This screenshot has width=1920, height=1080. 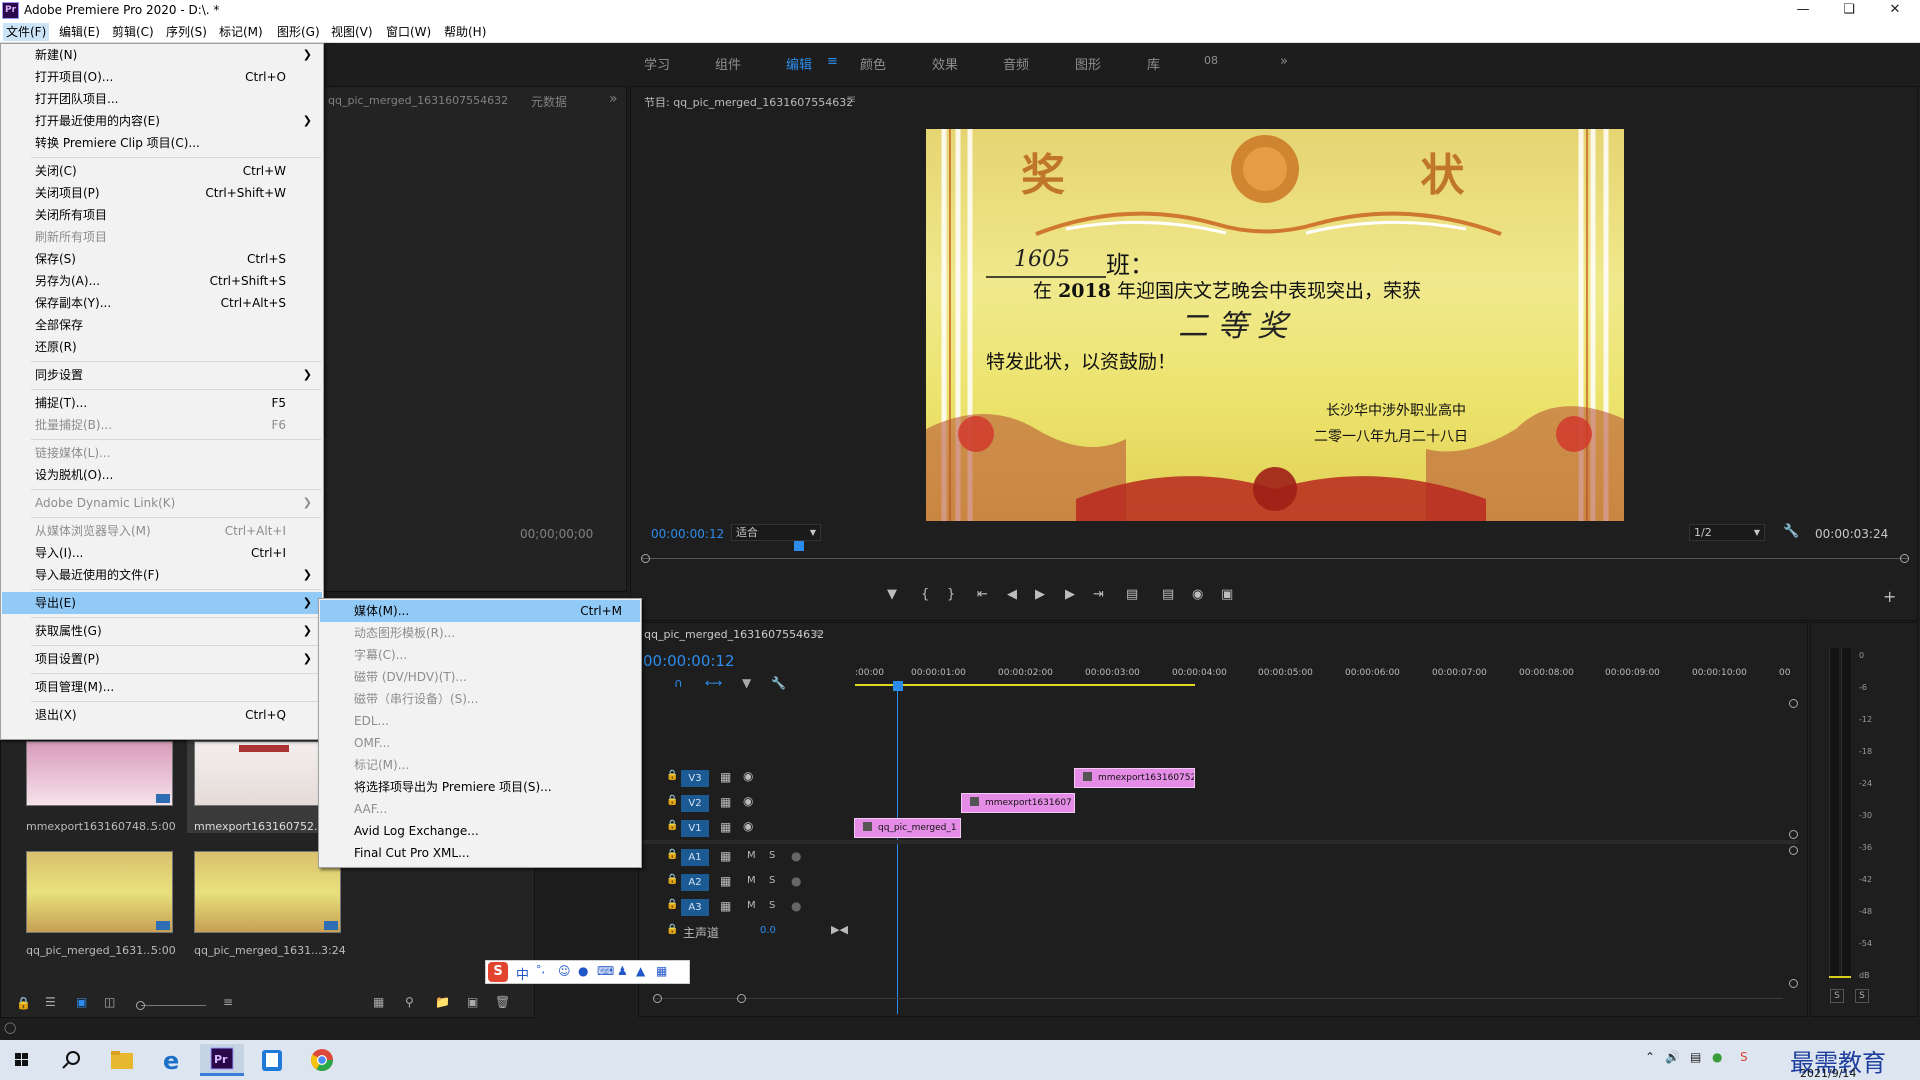 I want to click on lift-icon: ▤, so click(x=1132, y=594).